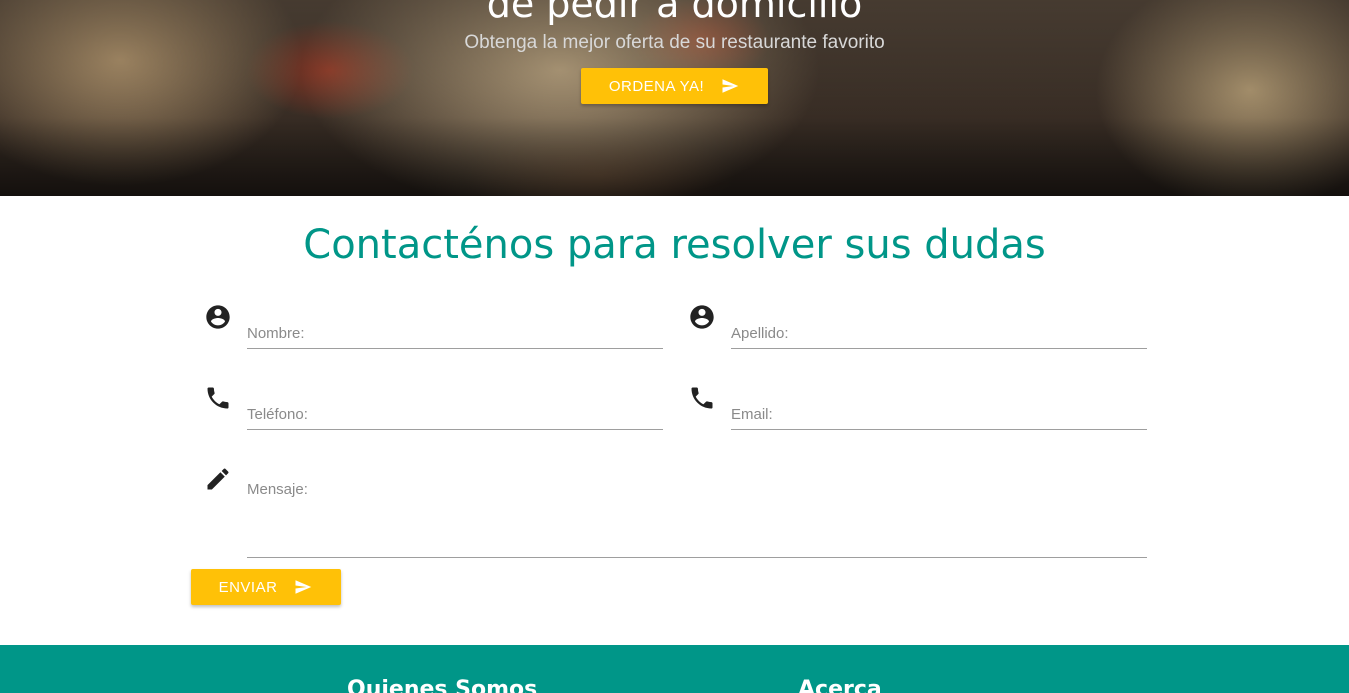  I want to click on mensaje-input, so click(697, 515).